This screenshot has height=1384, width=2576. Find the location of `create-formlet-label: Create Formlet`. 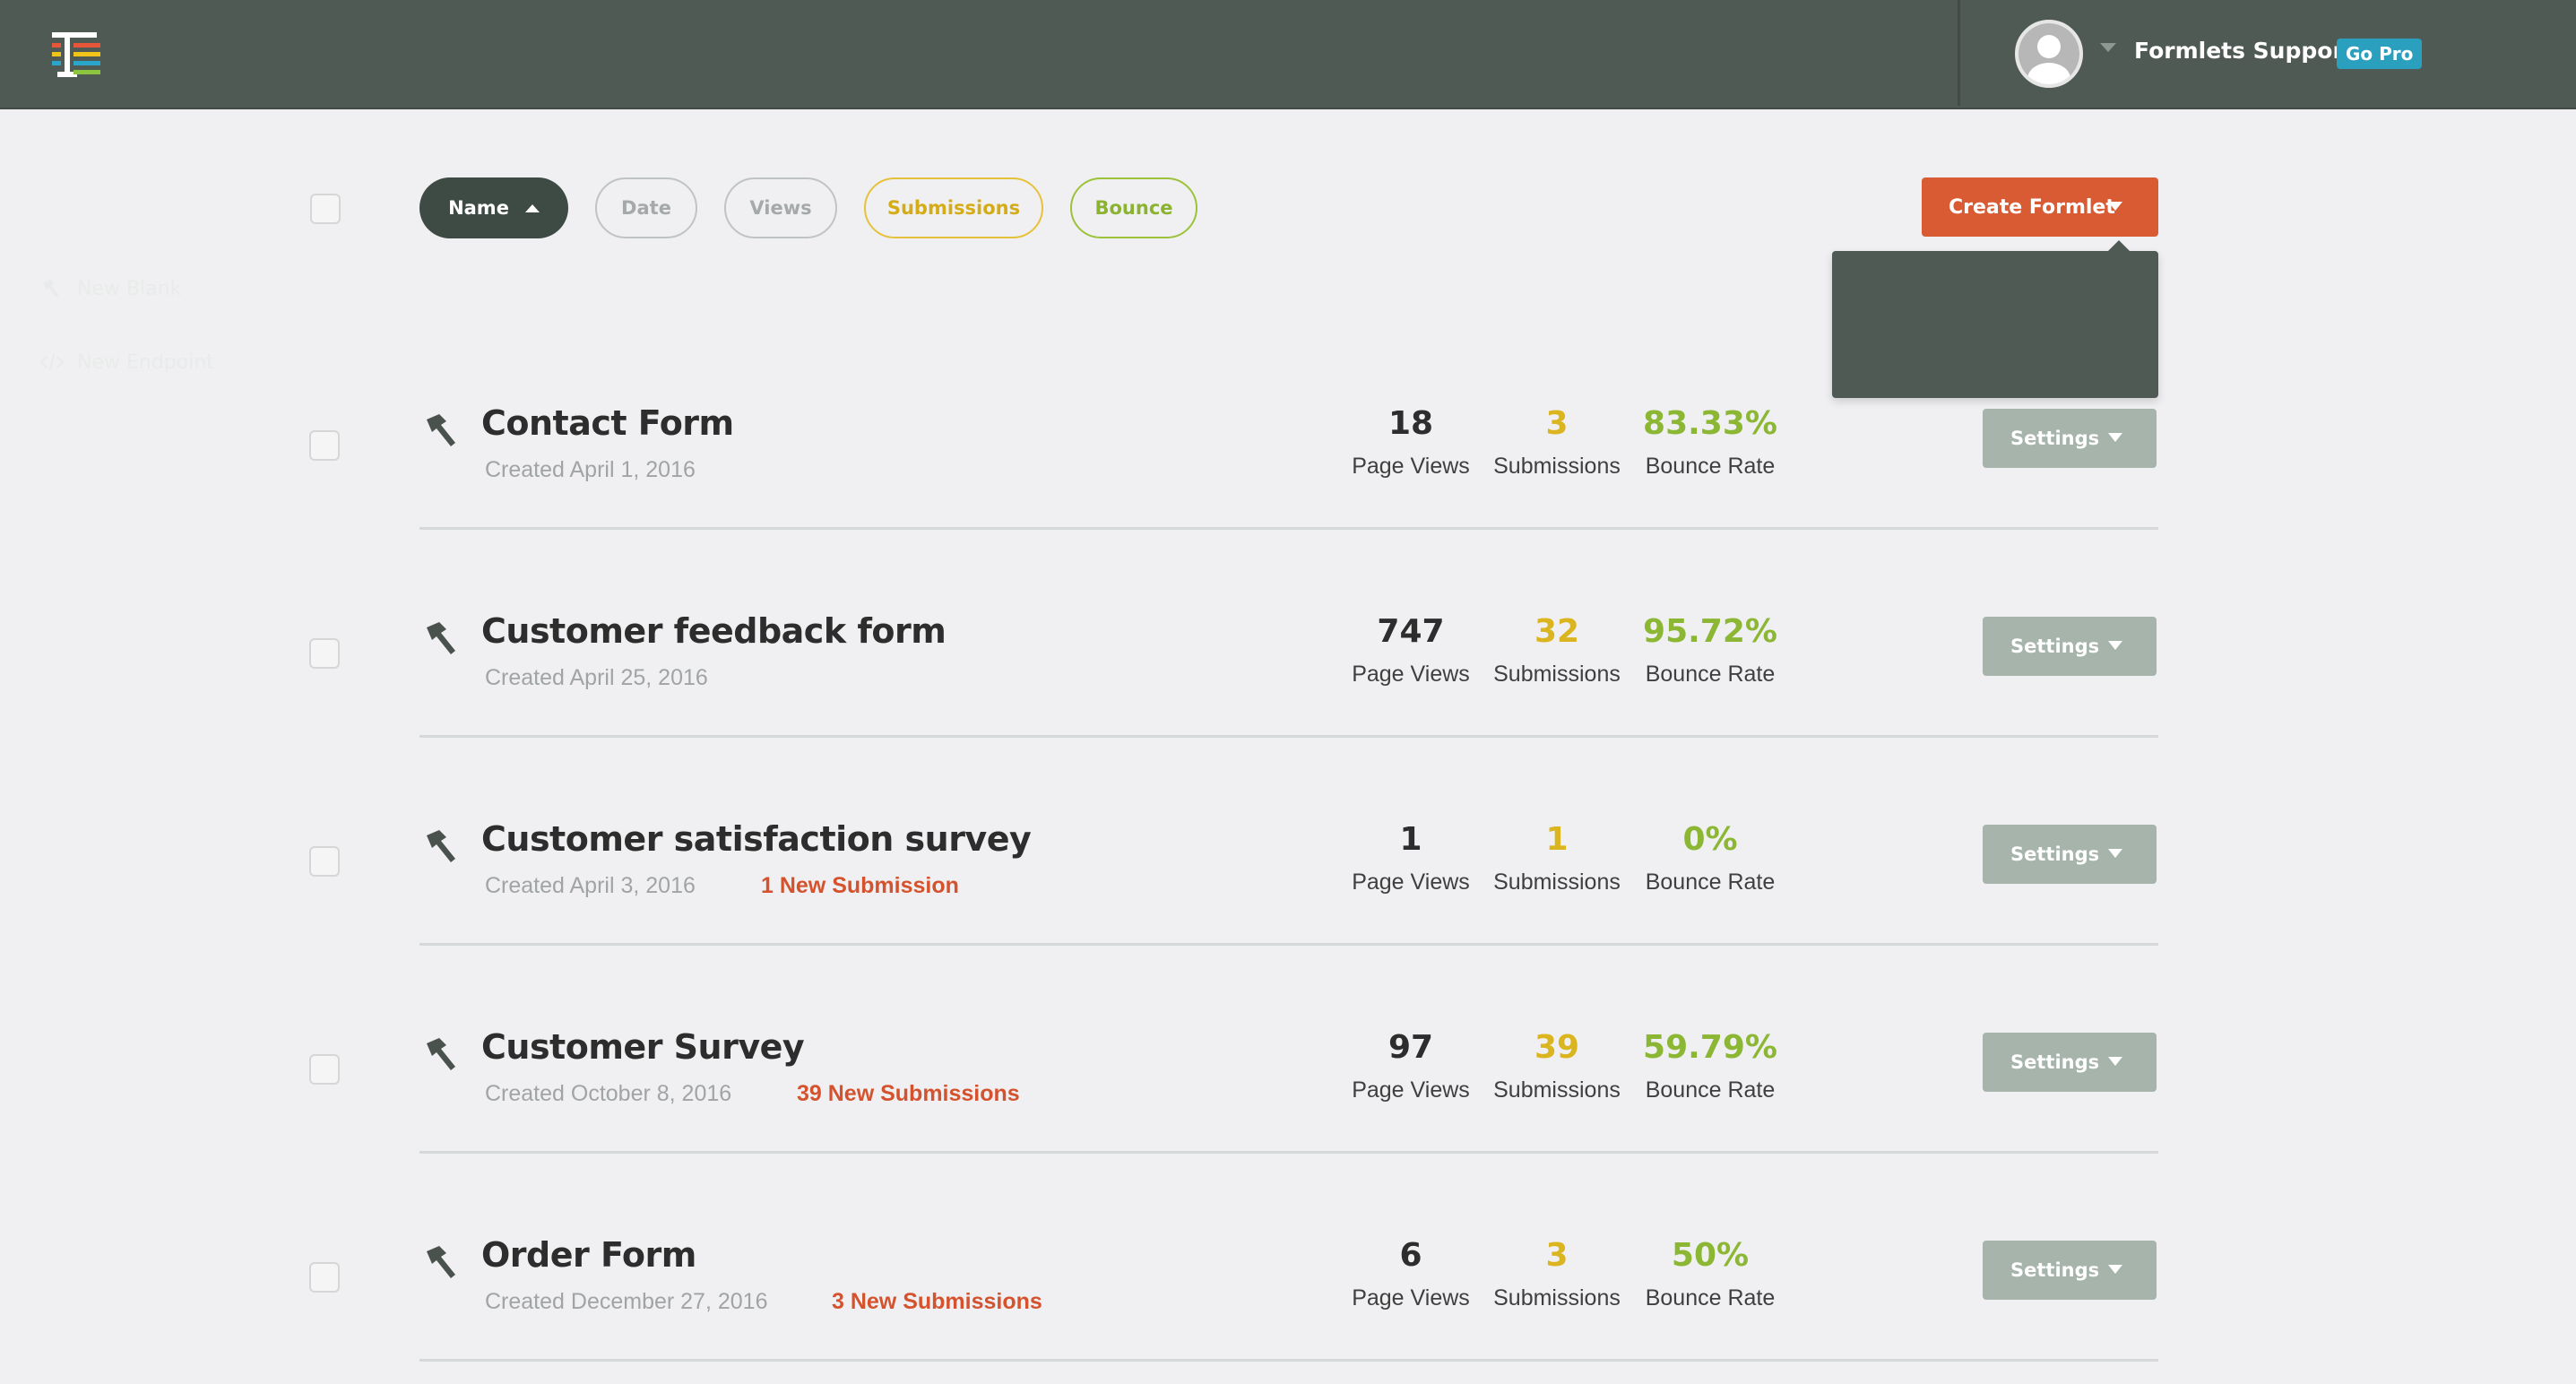

create-formlet-label: Create Formlet is located at coordinates (2032, 207).